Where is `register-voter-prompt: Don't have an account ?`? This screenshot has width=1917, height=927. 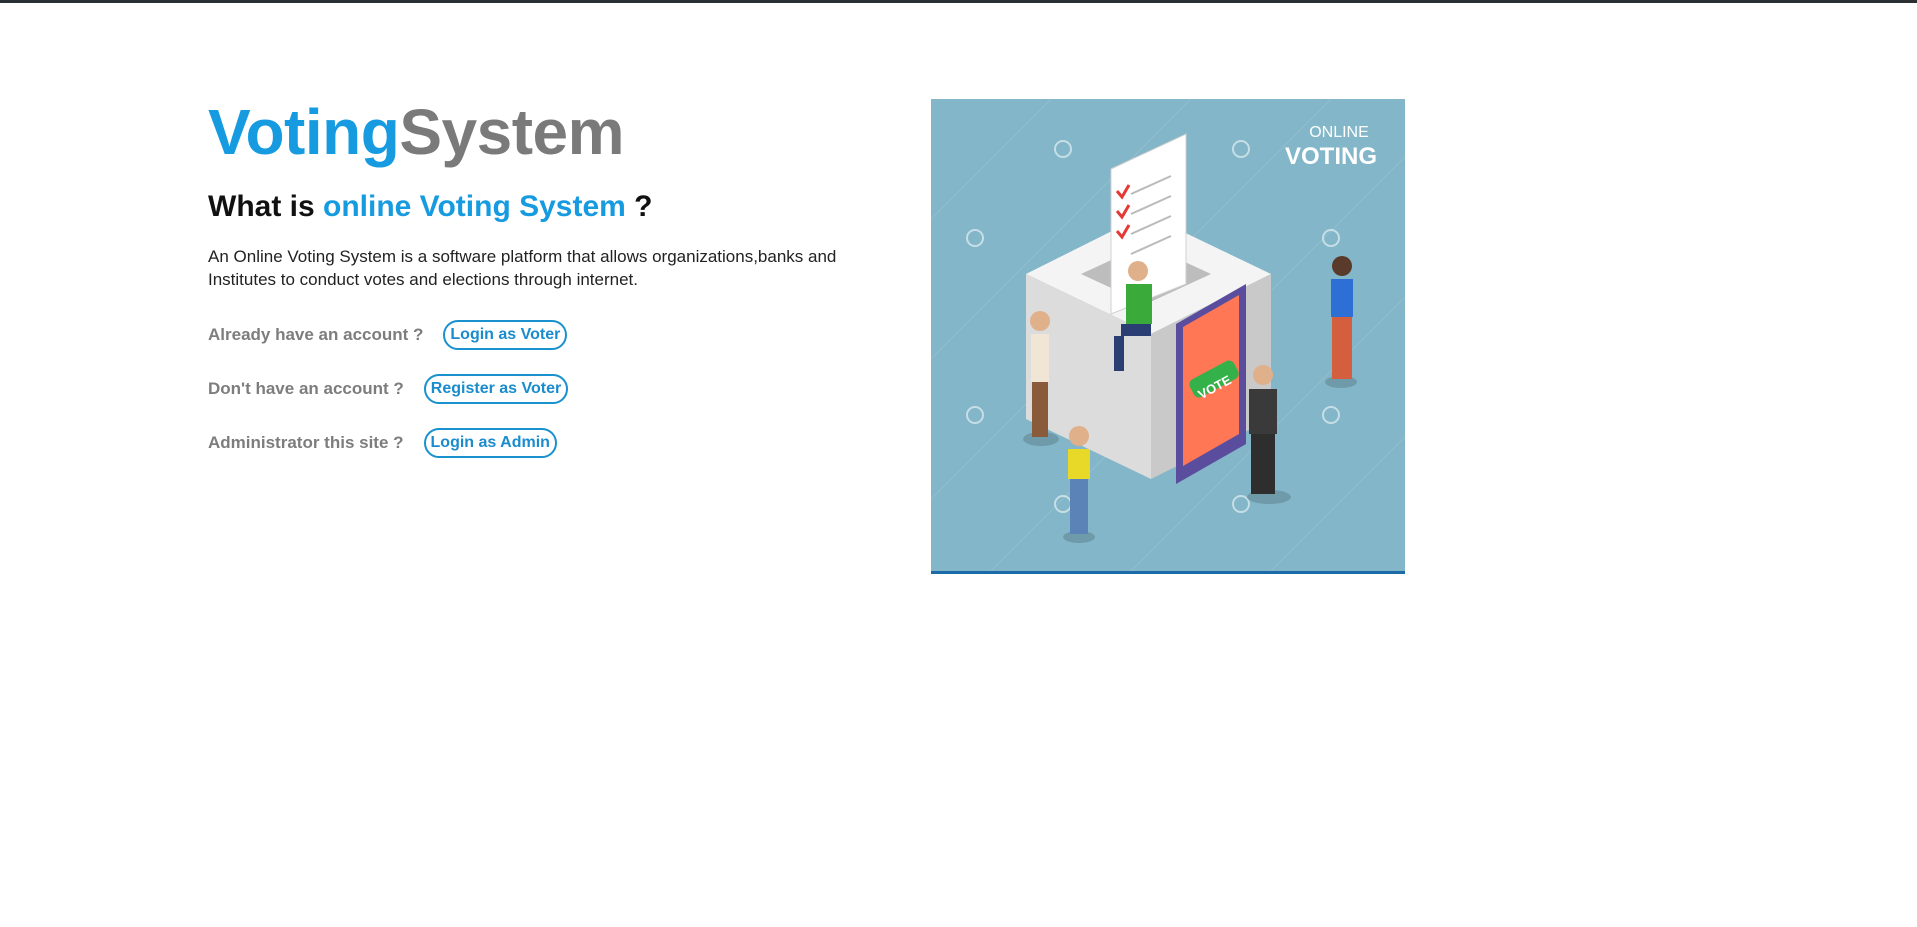 register-voter-prompt: Don't have an account ? is located at coordinates (306, 388).